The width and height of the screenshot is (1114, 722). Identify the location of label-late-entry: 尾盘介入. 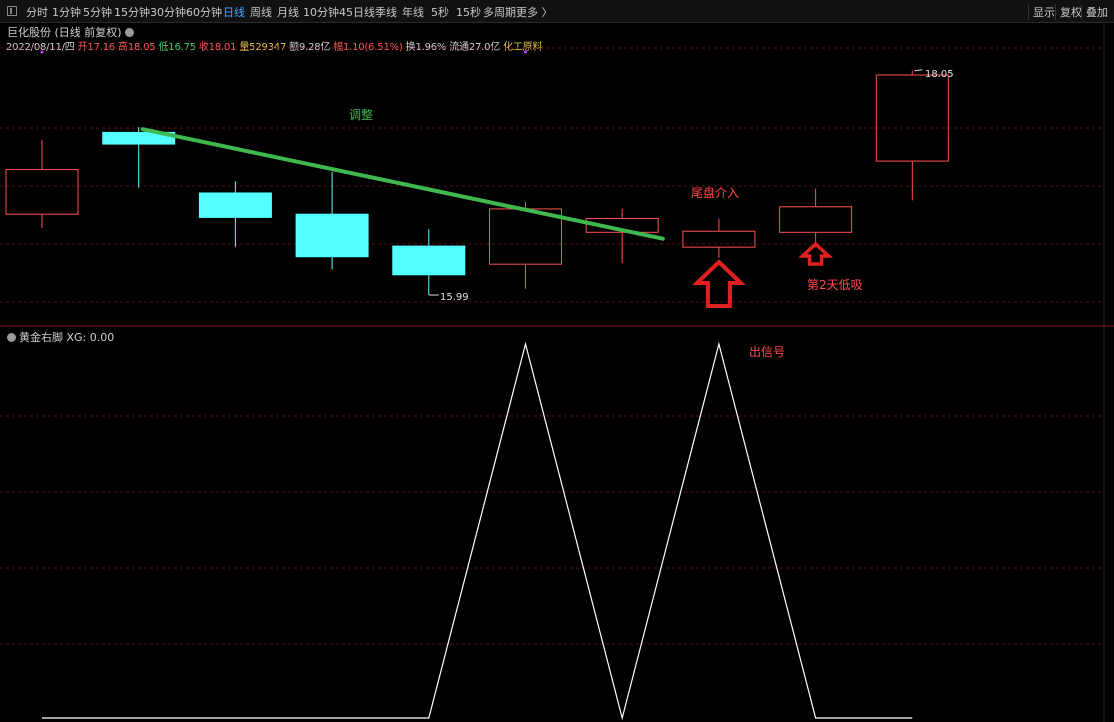
(715, 193).